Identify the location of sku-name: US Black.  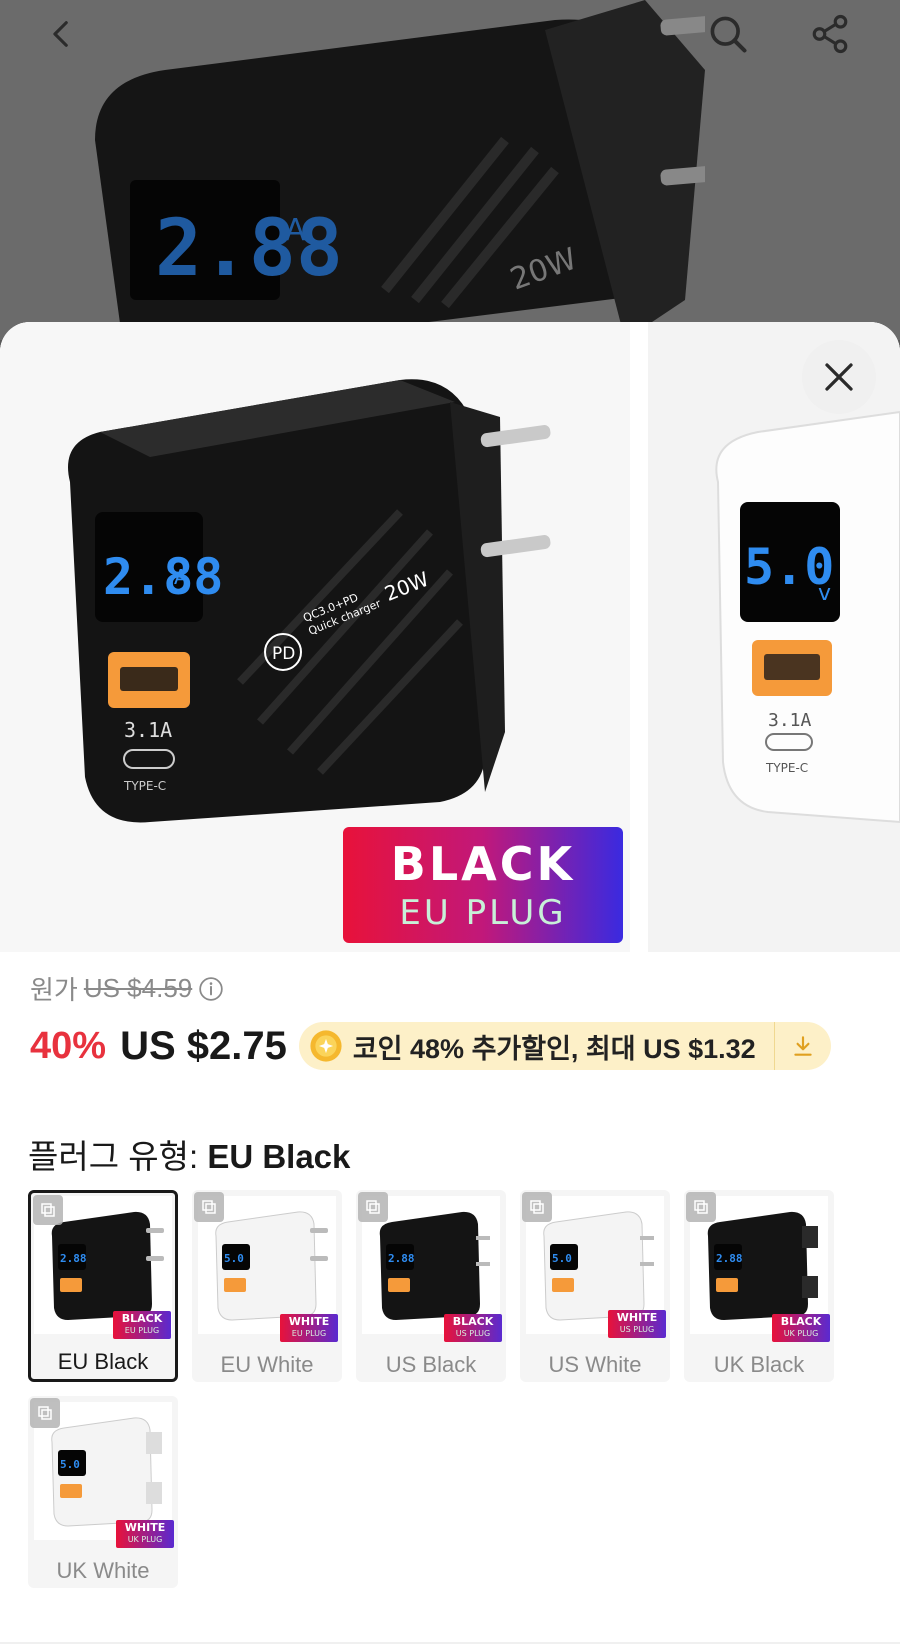
(431, 1364).